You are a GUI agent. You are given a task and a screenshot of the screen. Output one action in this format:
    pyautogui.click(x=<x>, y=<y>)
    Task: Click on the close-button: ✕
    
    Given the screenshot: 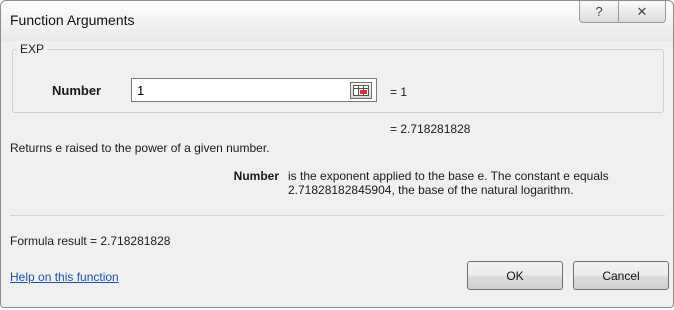 What is the action you would take?
    pyautogui.click(x=642, y=12)
    